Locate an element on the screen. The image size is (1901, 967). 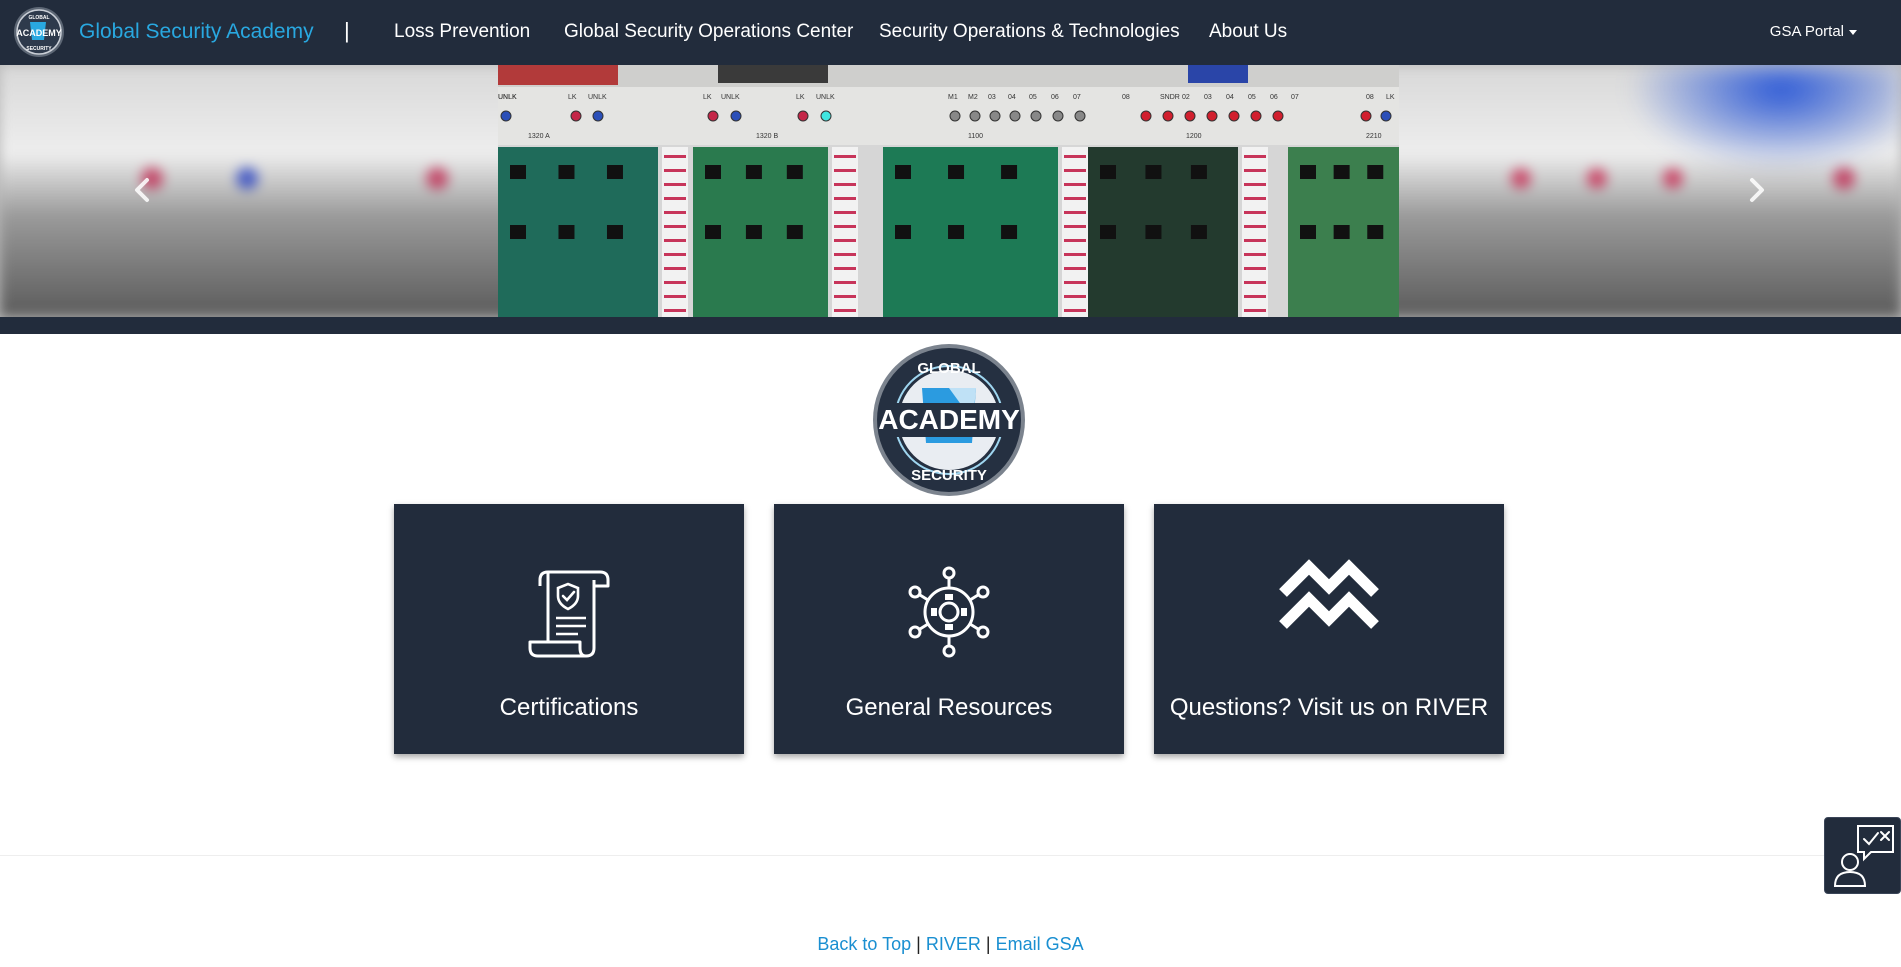
svg-text: 1320 A is located at coordinates (539, 136).